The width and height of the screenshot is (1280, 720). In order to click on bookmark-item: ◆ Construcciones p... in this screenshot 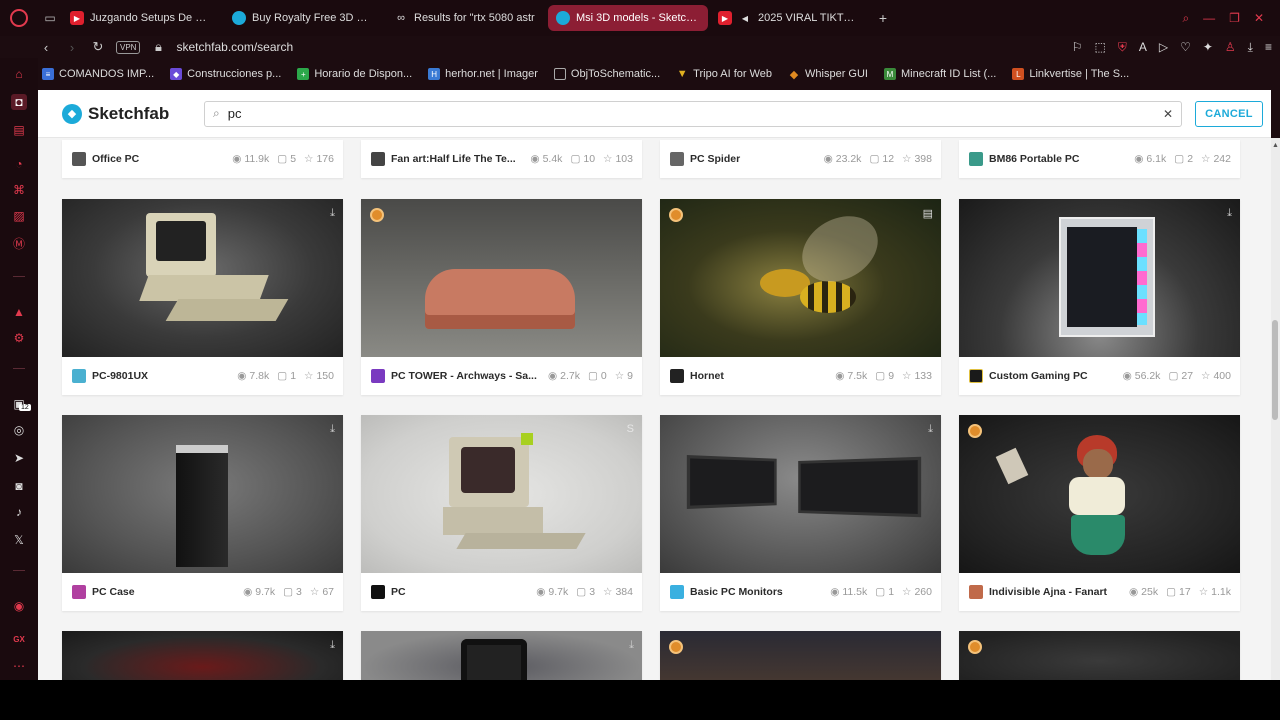, I will do `click(225, 74)`.